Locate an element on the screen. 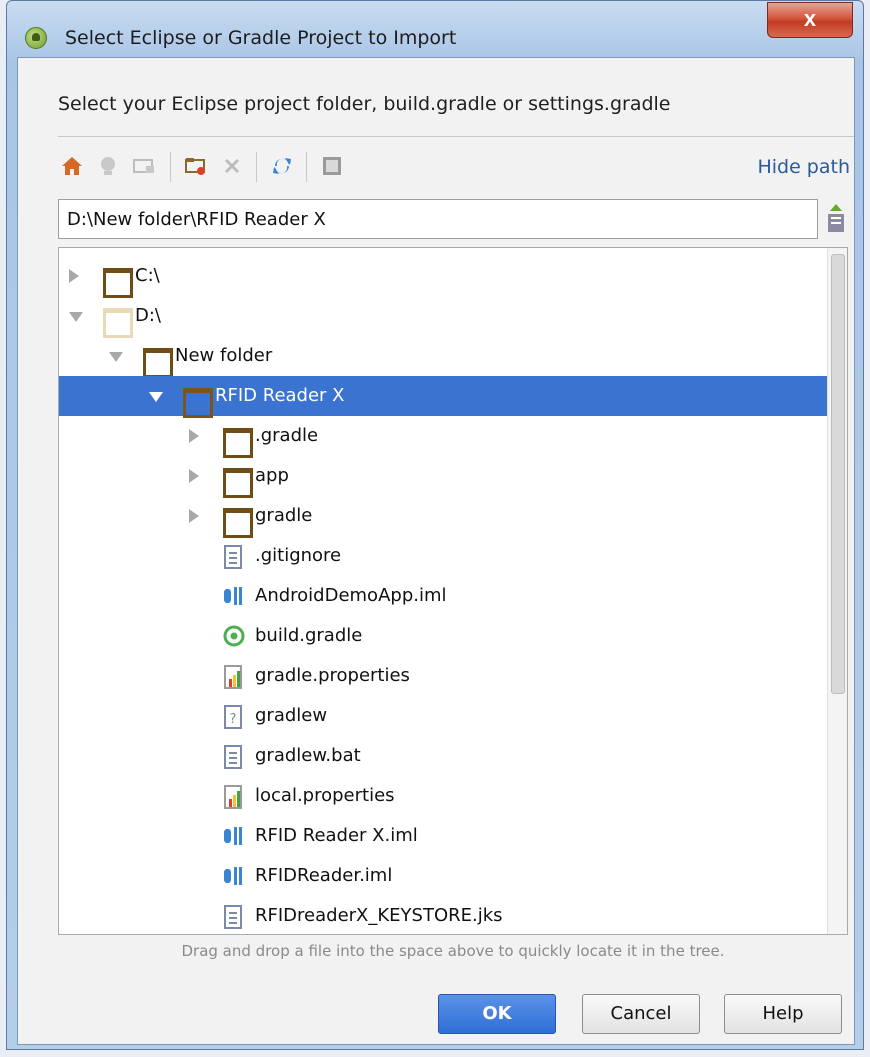  tree-row-label: gradle.properties is located at coordinates (332, 675).